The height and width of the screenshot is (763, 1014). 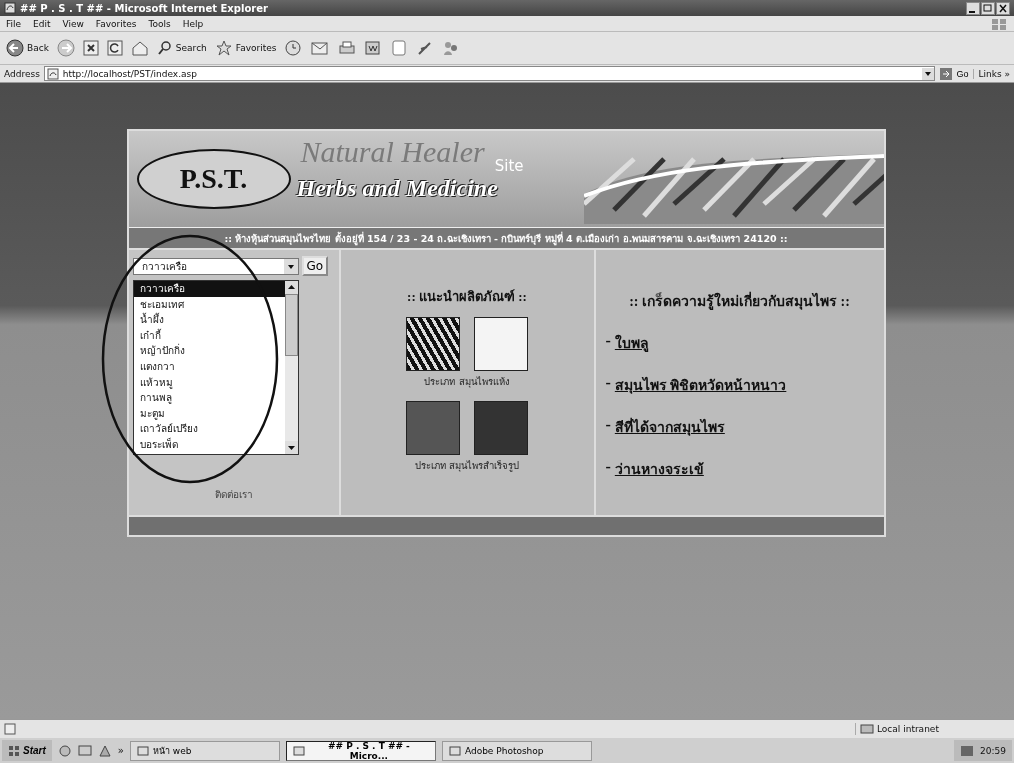 I want to click on company-address: :: ห้างหุ้นส่วนสมุนไพรไทย ตั้งอยู่ที่ 154 / 23 - 24 ถ.ฉะเชิงเทรา - กบินทร์บุรี หมู่ที่ 4 ต.เมืองเก่า อ.พนมสารคาม จ.ฉะเชิงเทรา 24120 ::, so click(x=506, y=239).